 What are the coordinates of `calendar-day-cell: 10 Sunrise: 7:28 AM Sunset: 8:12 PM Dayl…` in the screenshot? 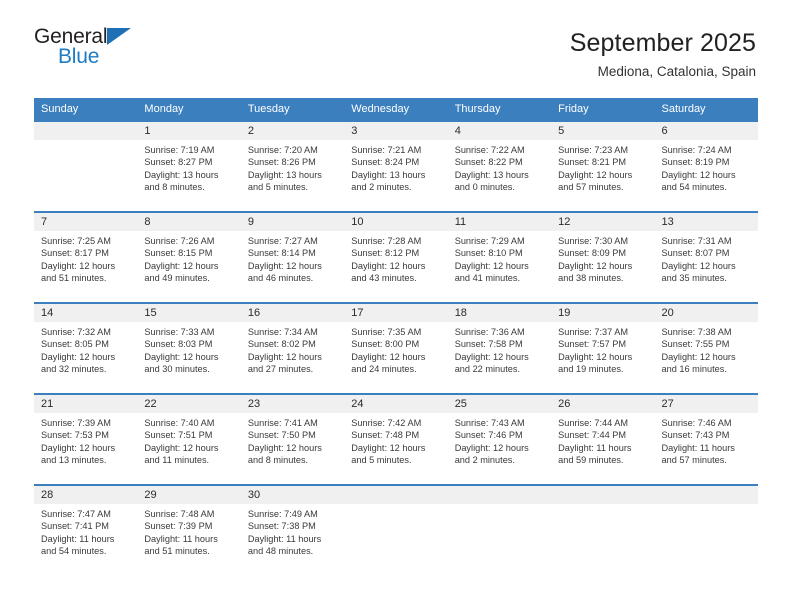 It's located at (396, 257).